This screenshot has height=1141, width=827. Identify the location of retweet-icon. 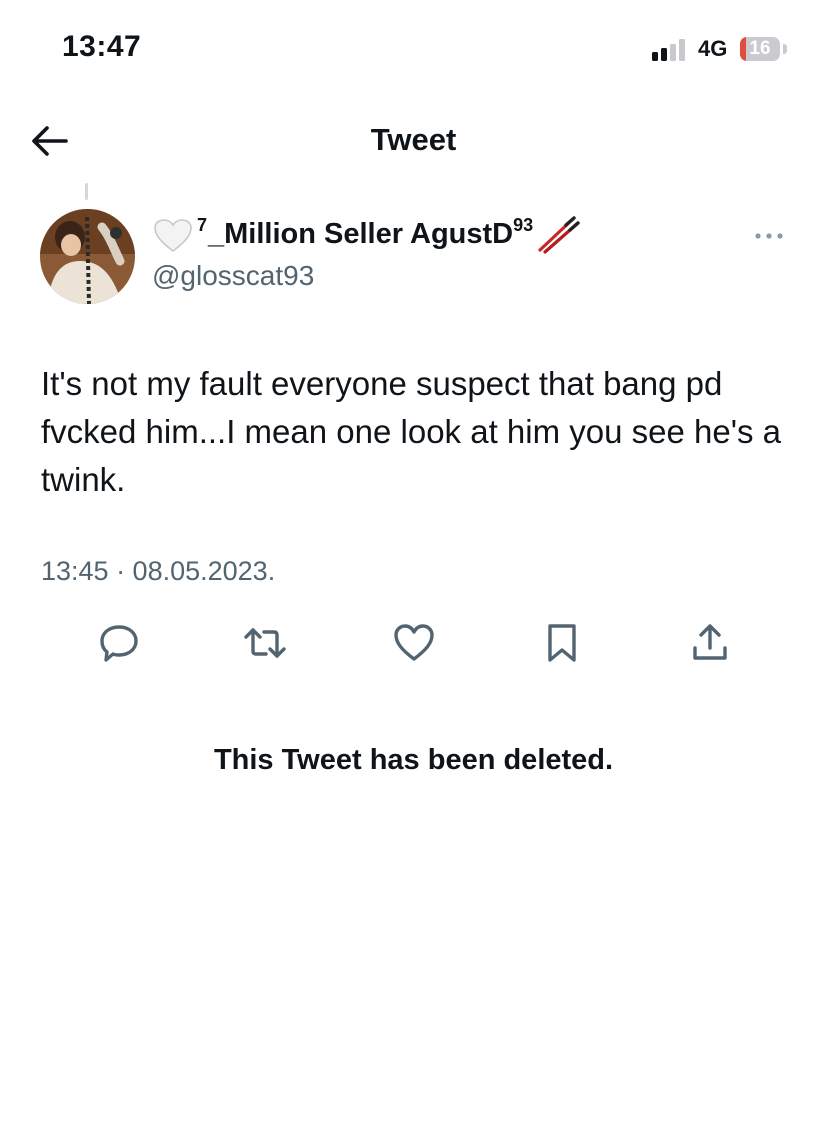
(265, 643).